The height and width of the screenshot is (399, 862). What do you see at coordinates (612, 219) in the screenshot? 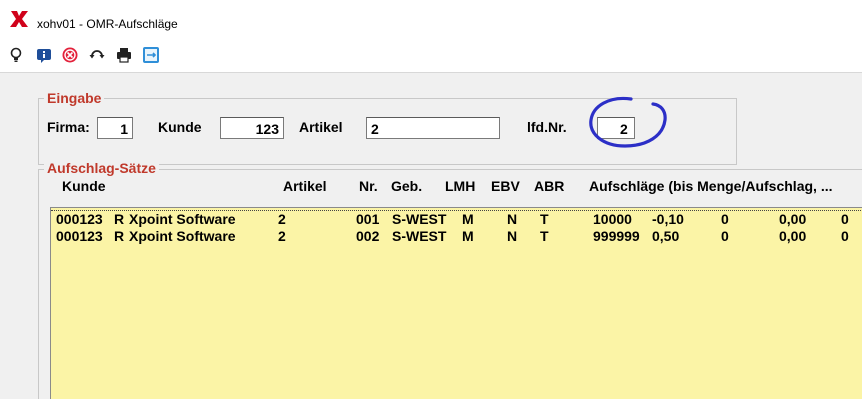
I see `cell-menge: 10000` at bounding box center [612, 219].